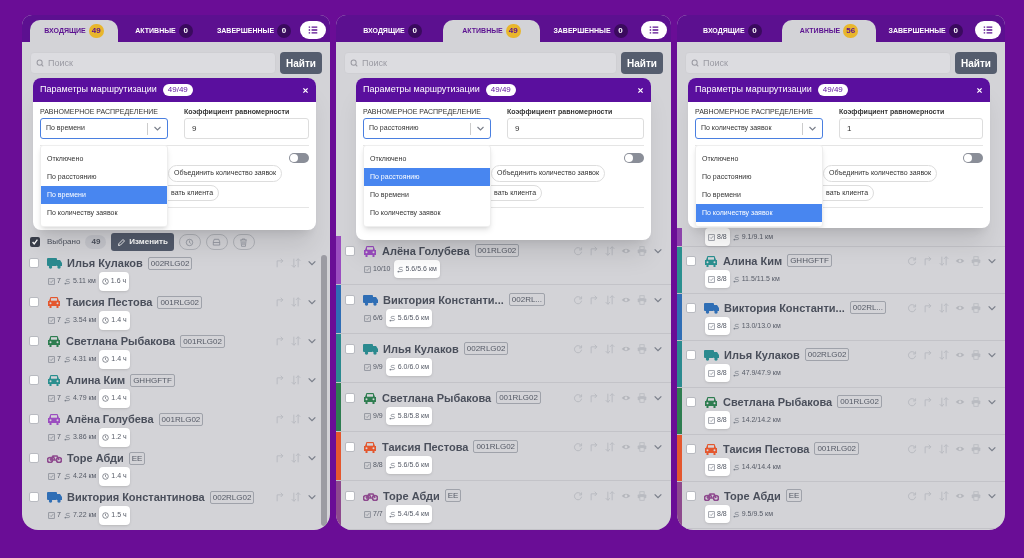 The height and width of the screenshot is (558, 1024). What do you see at coordinates (911, 128) in the screenshot?
I see `coefficient-input: 1` at bounding box center [911, 128].